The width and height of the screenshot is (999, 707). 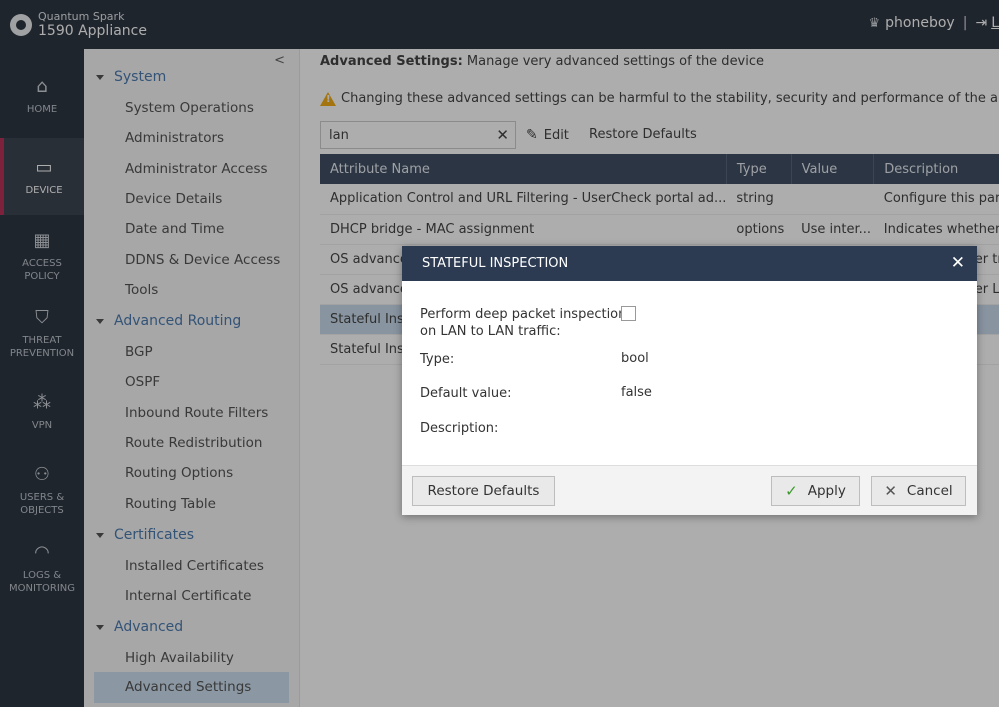 I want to click on default-value: false, so click(x=636, y=392).